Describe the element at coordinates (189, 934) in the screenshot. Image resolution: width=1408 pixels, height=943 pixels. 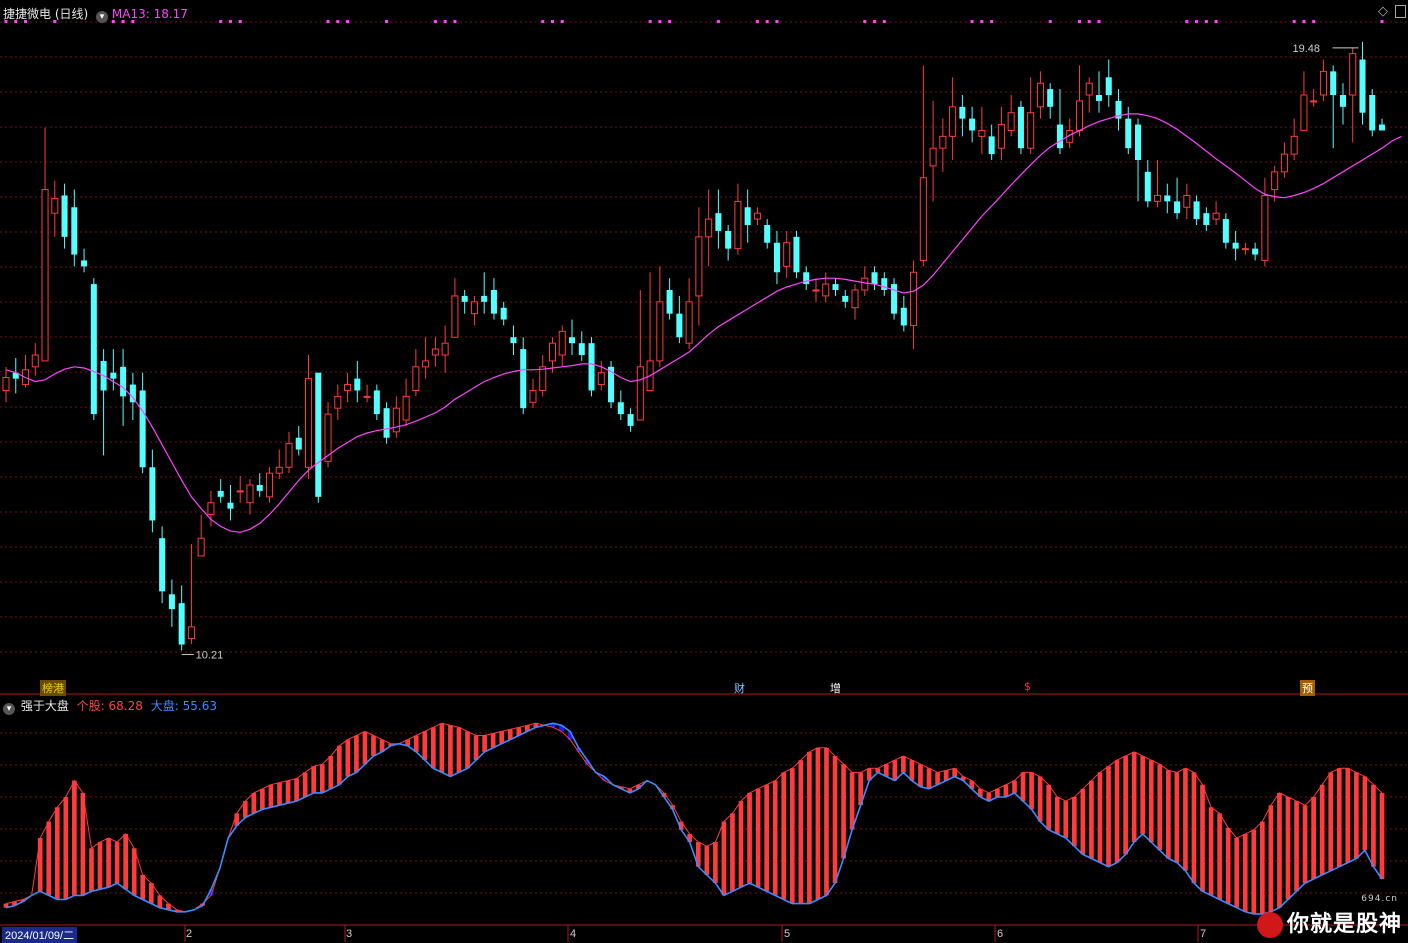
I see `x-axis-month-label: 2` at that location.